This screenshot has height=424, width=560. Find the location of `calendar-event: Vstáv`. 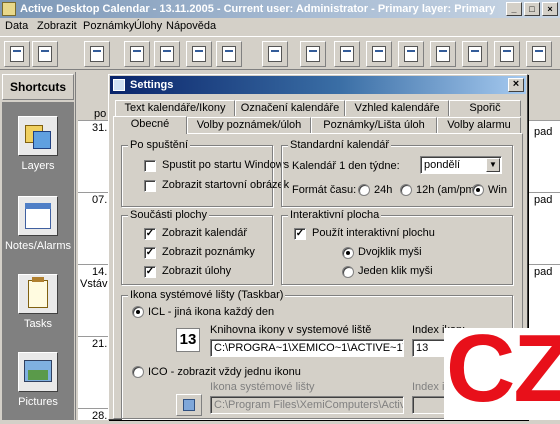

calendar-event: Vstáv is located at coordinates (94, 284).